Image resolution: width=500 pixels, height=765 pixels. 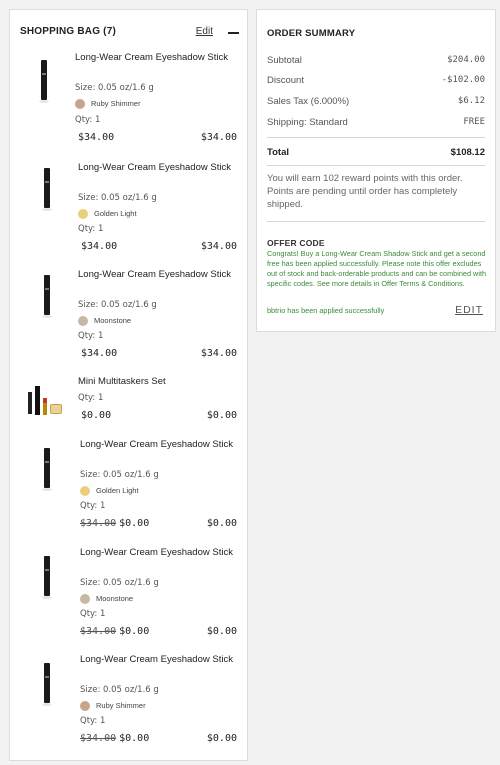 What do you see at coordinates (463, 80) in the screenshot?
I see `discount-value: -$102.00` at bounding box center [463, 80].